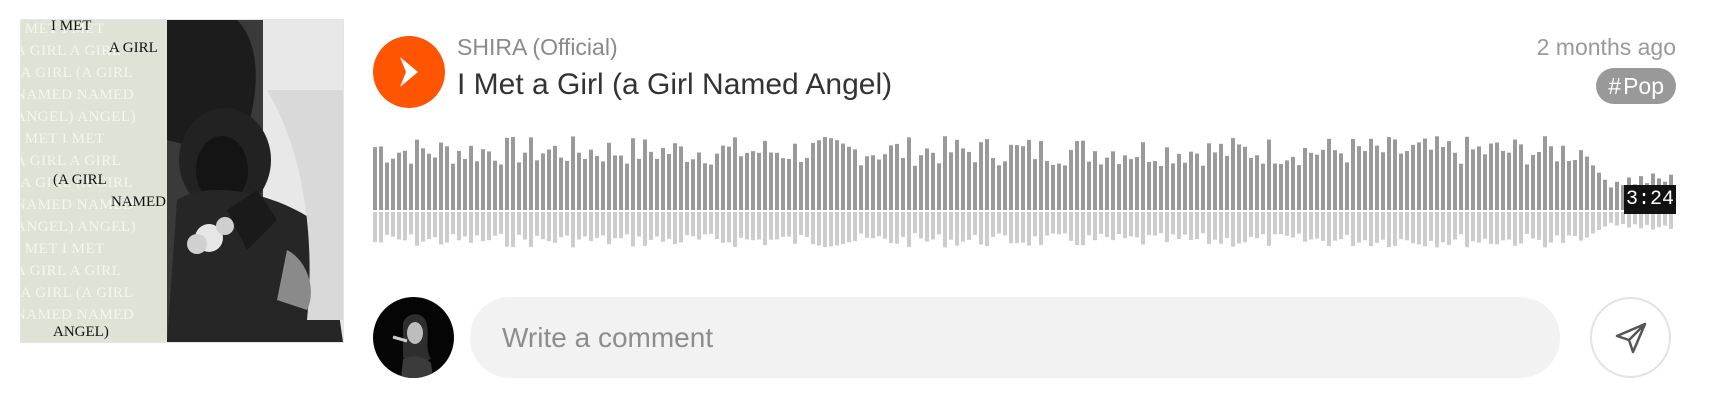 This screenshot has height=408, width=1710. I want to click on play-button, so click(409, 72).